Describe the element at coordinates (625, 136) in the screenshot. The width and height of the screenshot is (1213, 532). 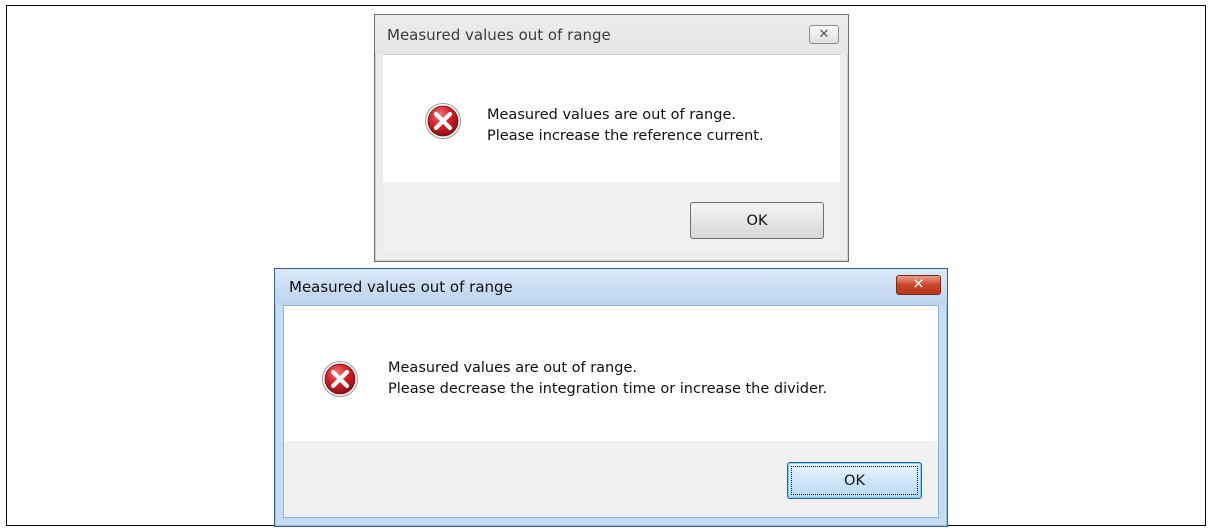
I see `message-line-2: Please increase the reference current.` at that location.